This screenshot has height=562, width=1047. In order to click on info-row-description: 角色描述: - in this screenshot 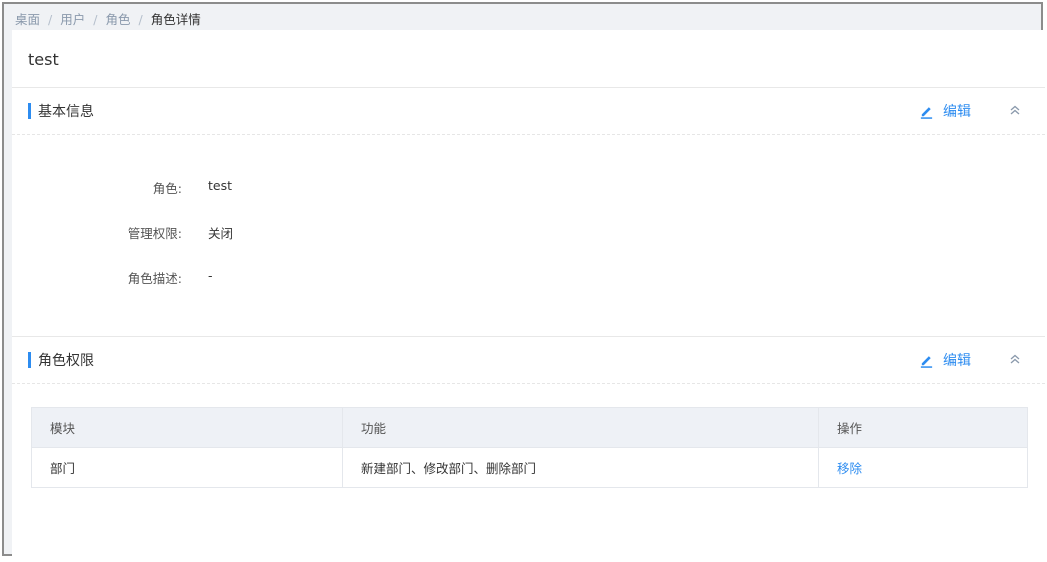, I will do `click(212, 276)`.